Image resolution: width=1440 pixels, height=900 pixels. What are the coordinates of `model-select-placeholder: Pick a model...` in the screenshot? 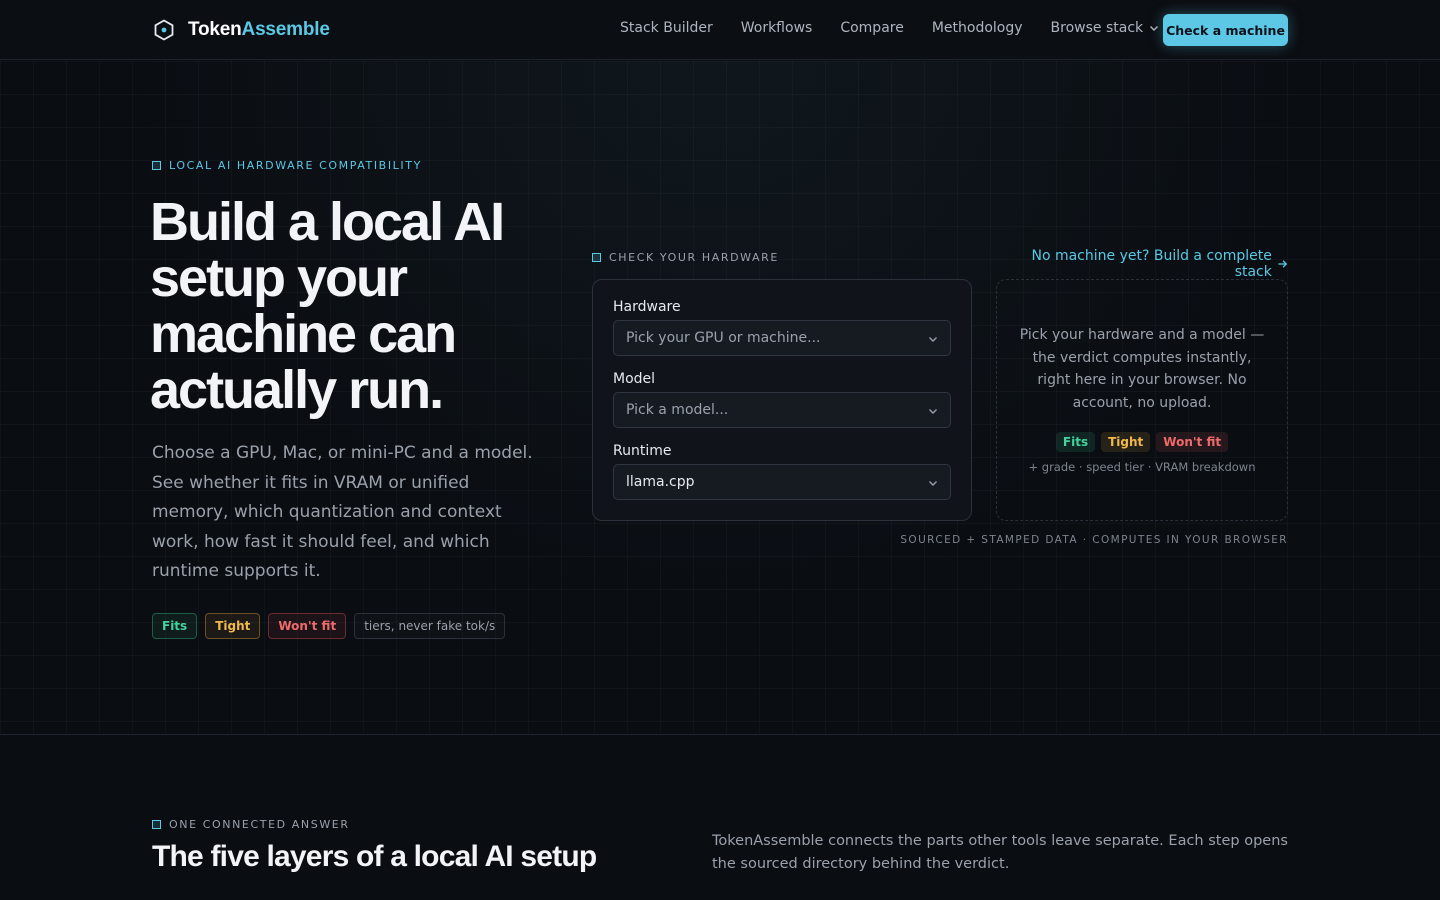 It's located at (677, 410).